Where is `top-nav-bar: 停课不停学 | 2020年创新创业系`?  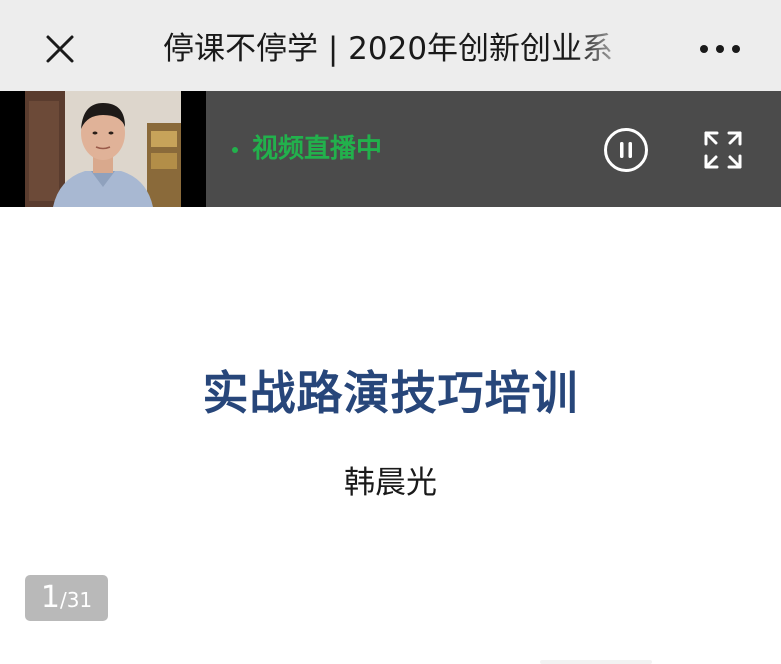
top-nav-bar: 停课不停学 | 2020年创新创业系 is located at coordinates (390, 45).